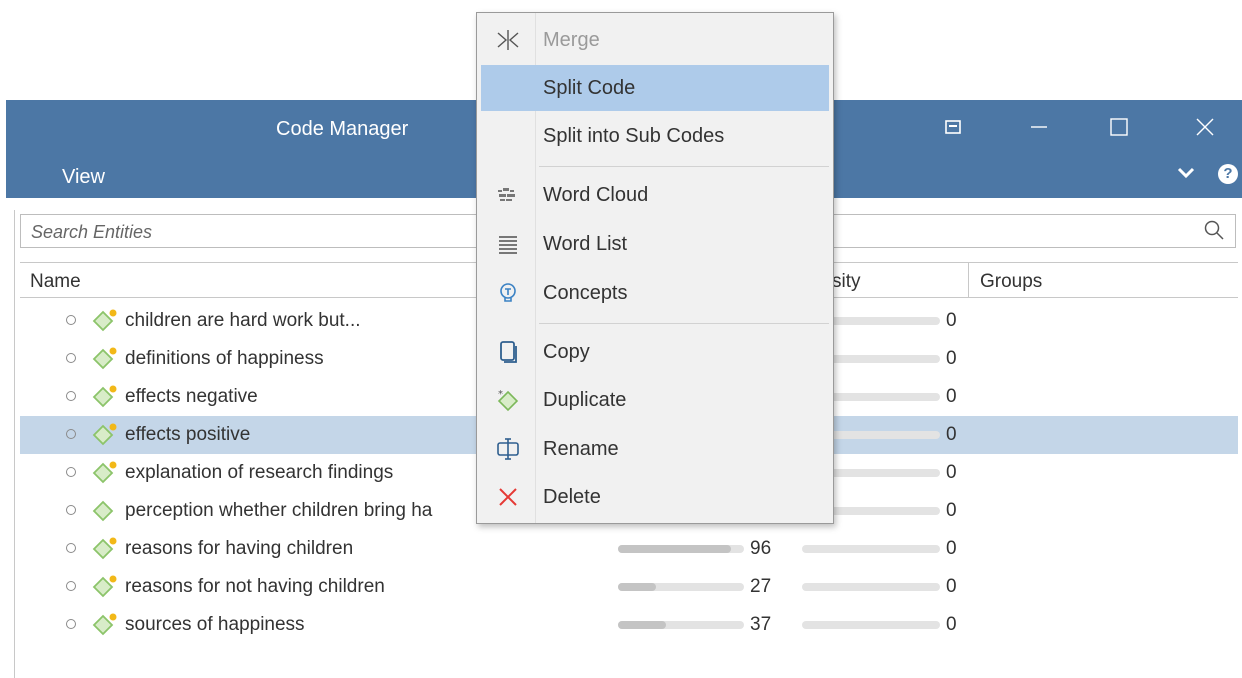  Describe the element at coordinates (761, 624) in the screenshot. I see `grounded-value: 37` at that location.